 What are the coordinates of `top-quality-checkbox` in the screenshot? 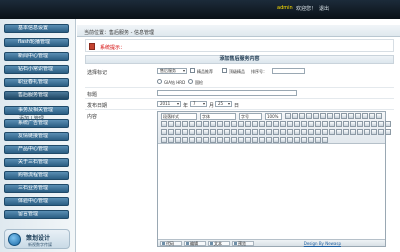 It's located at (224, 70).